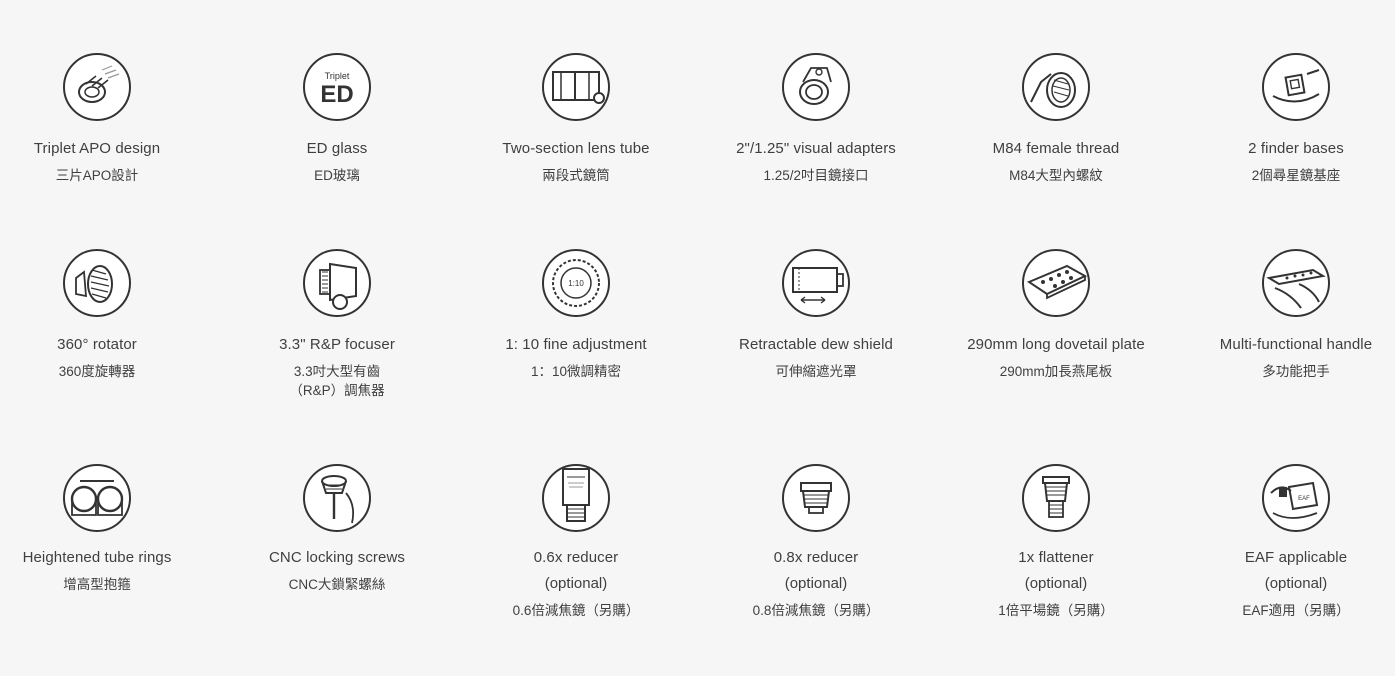 This screenshot has height=676, width=1395. Describe the element at coordinates (576, 610) in the screenshot. I see `feature-label-zh: 0.6倍減焦鏡（另購）` at that location.